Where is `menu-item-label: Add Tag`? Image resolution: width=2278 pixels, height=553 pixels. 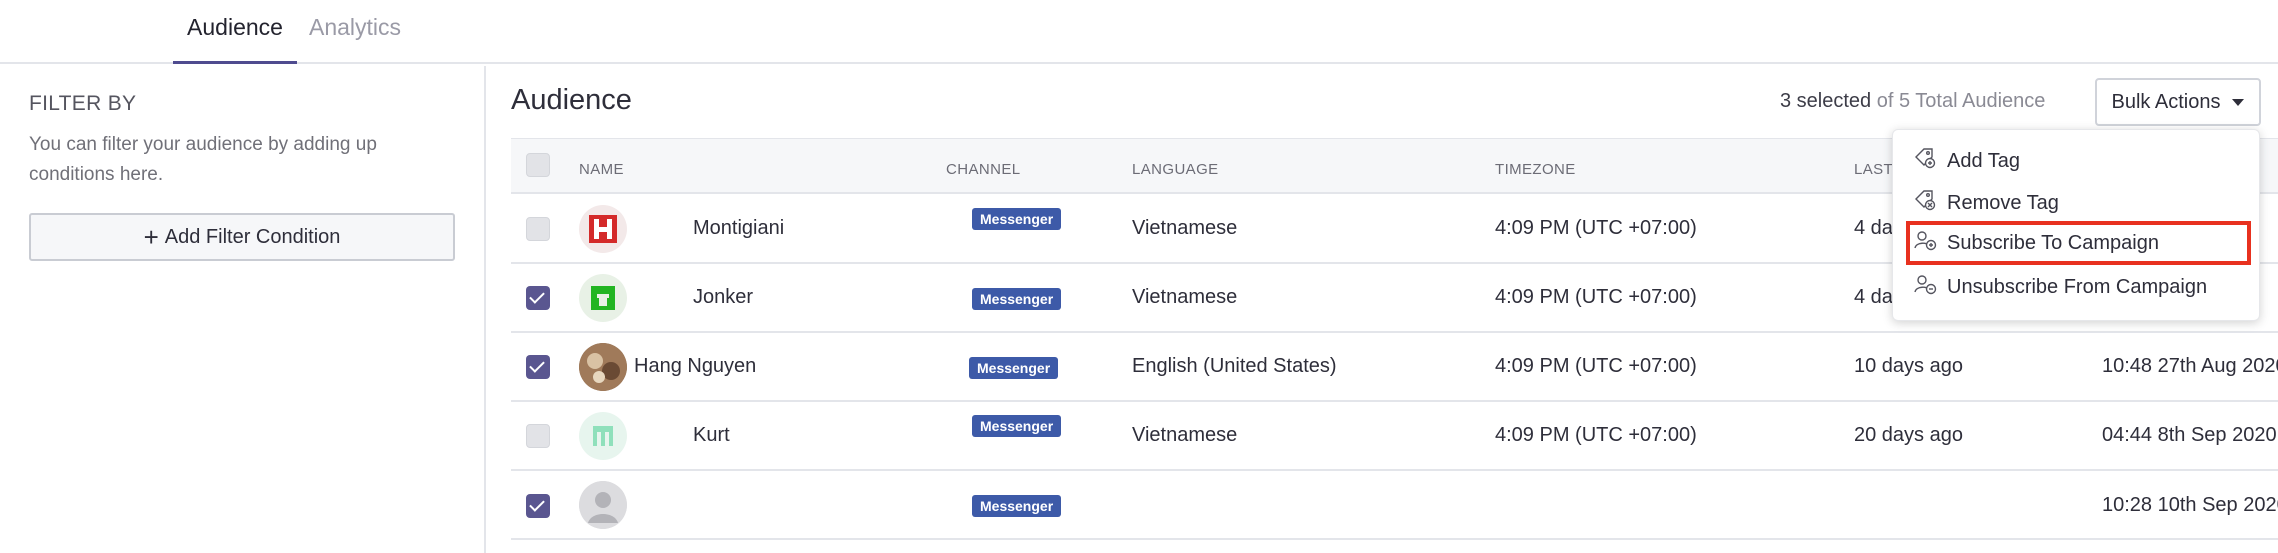
menu-item-label: Add Tag is located at coordinates (1984, 160).